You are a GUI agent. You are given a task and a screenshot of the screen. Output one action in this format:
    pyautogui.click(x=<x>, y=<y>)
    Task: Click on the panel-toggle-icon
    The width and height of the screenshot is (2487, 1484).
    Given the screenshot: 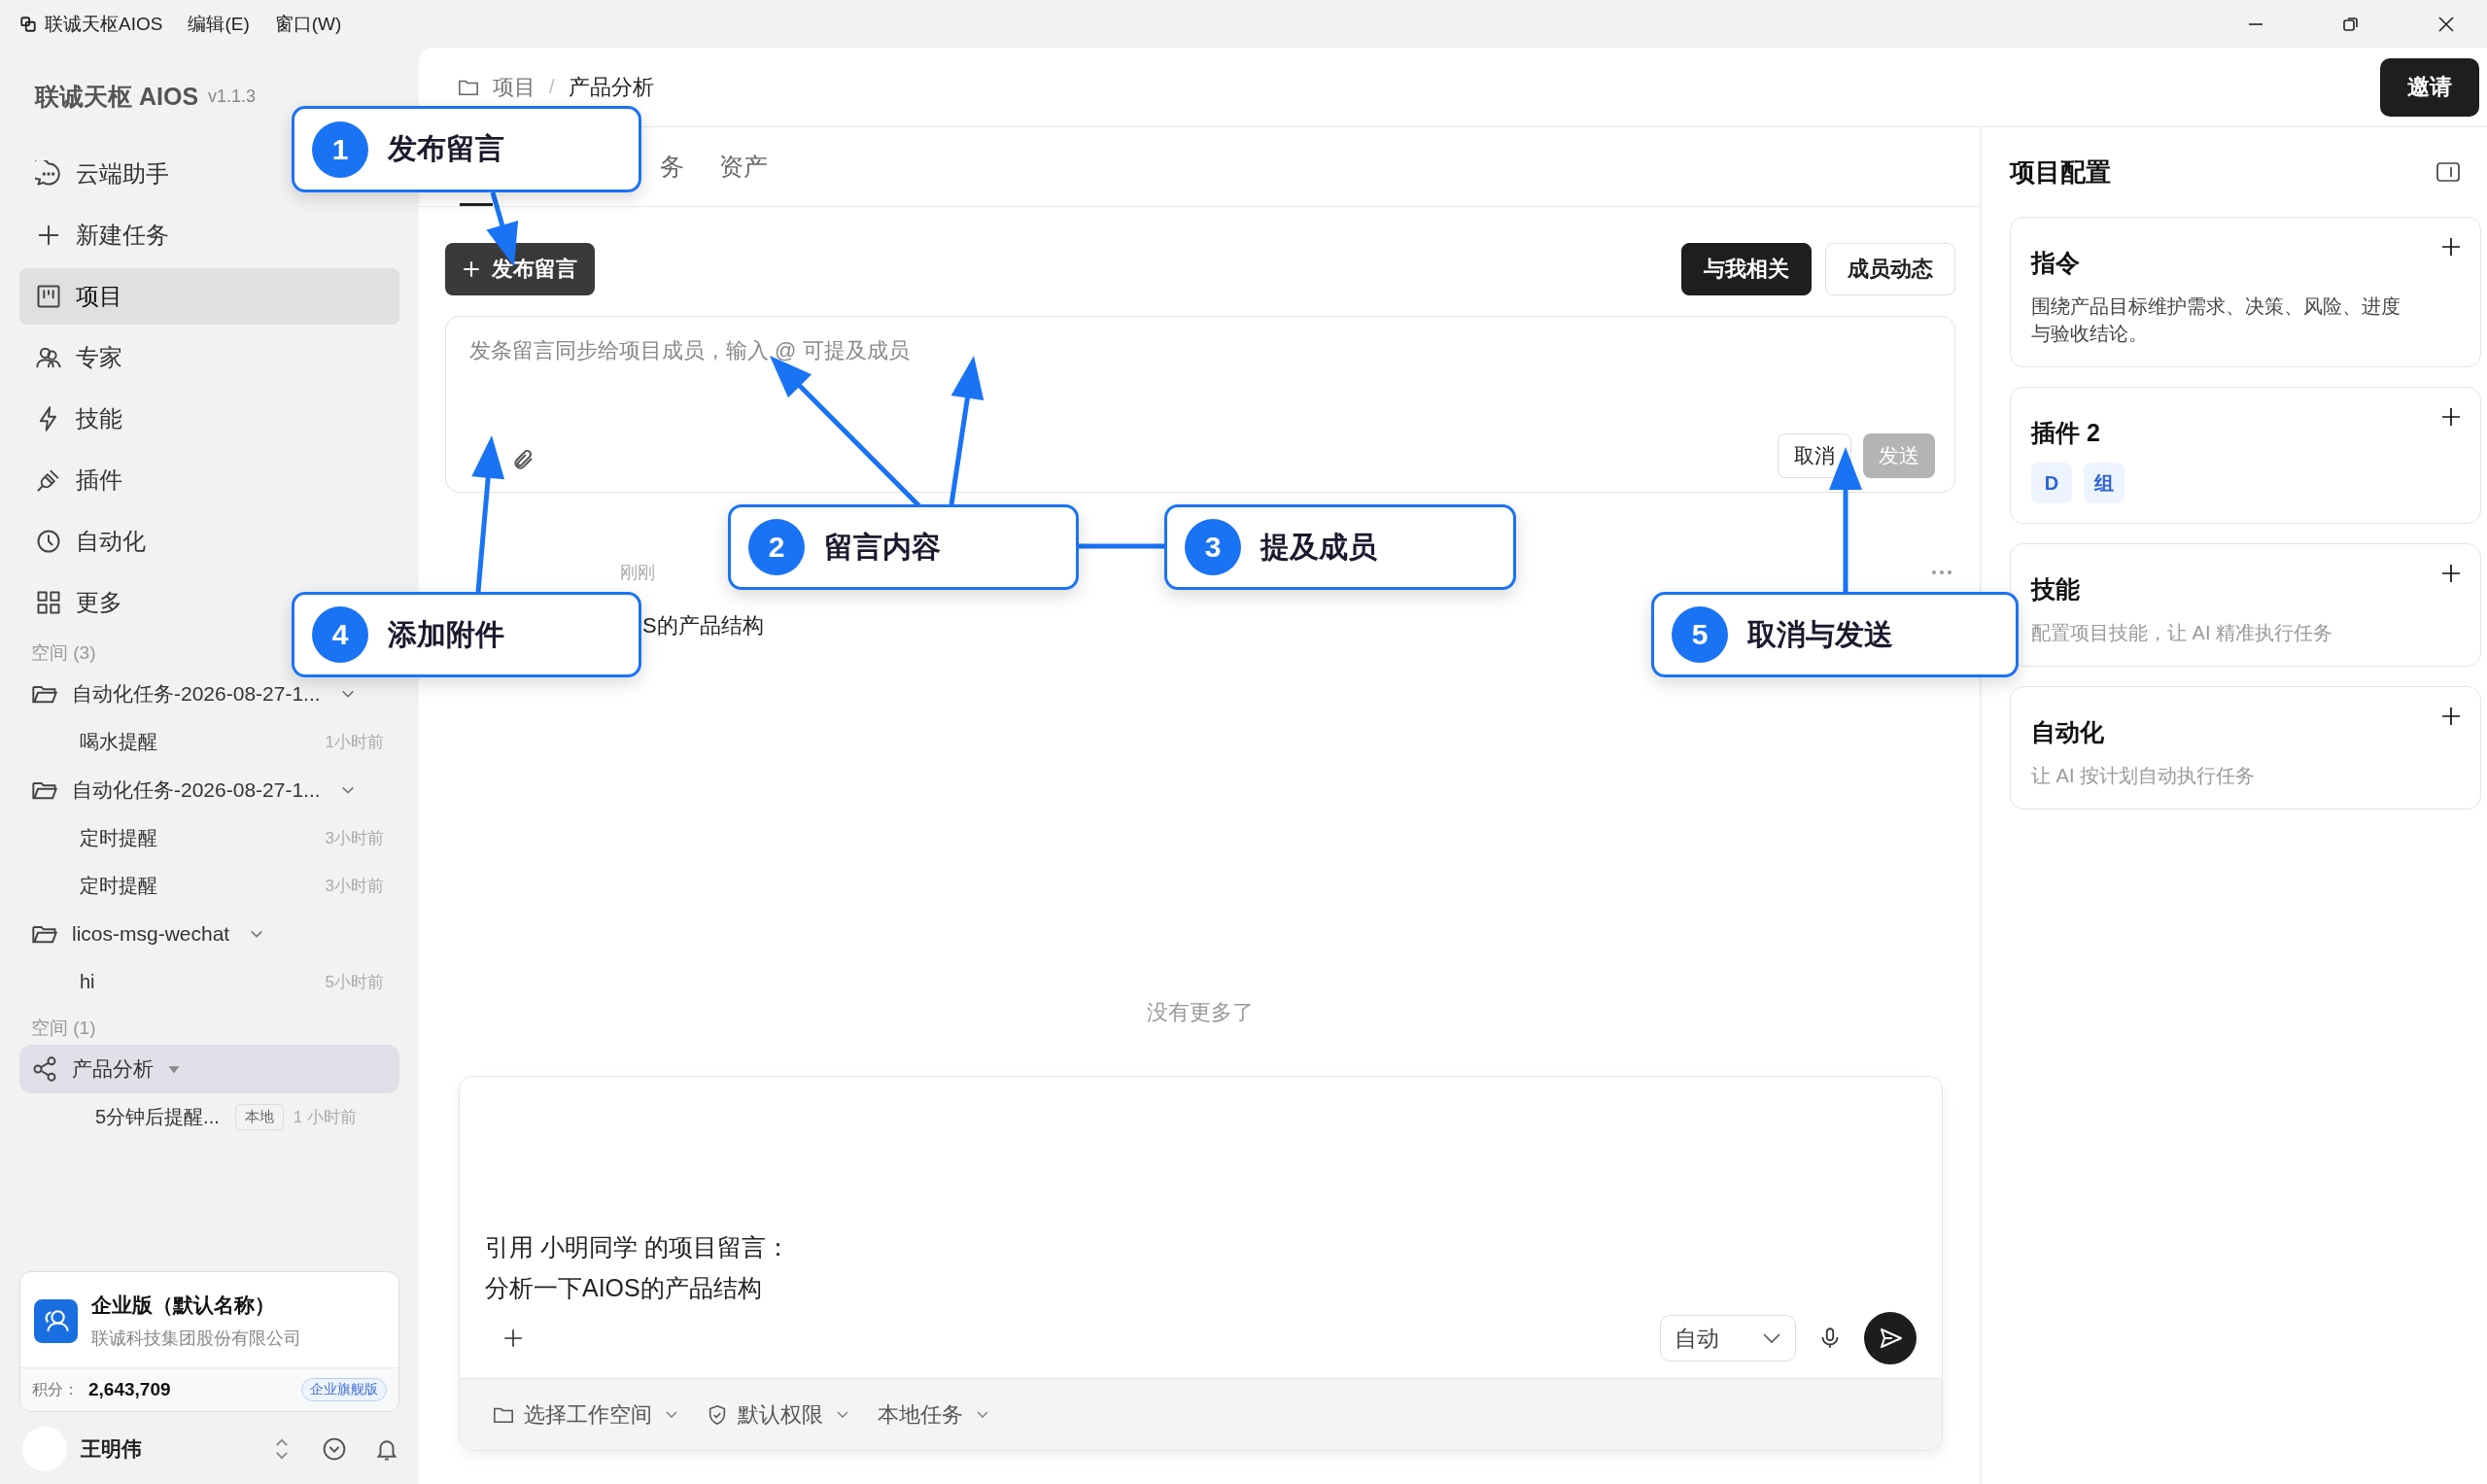 What is the action you would take?
    pyautogui.click(x=2448, y=172)
    